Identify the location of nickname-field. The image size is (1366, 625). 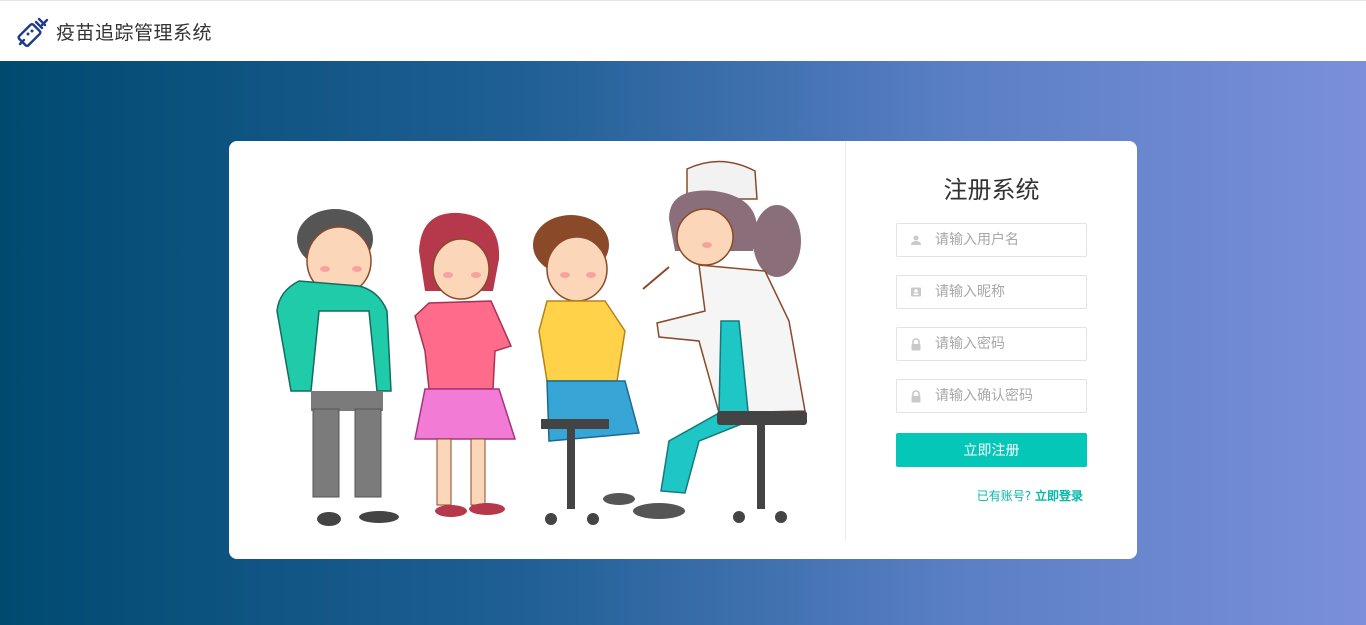
(991, 292).